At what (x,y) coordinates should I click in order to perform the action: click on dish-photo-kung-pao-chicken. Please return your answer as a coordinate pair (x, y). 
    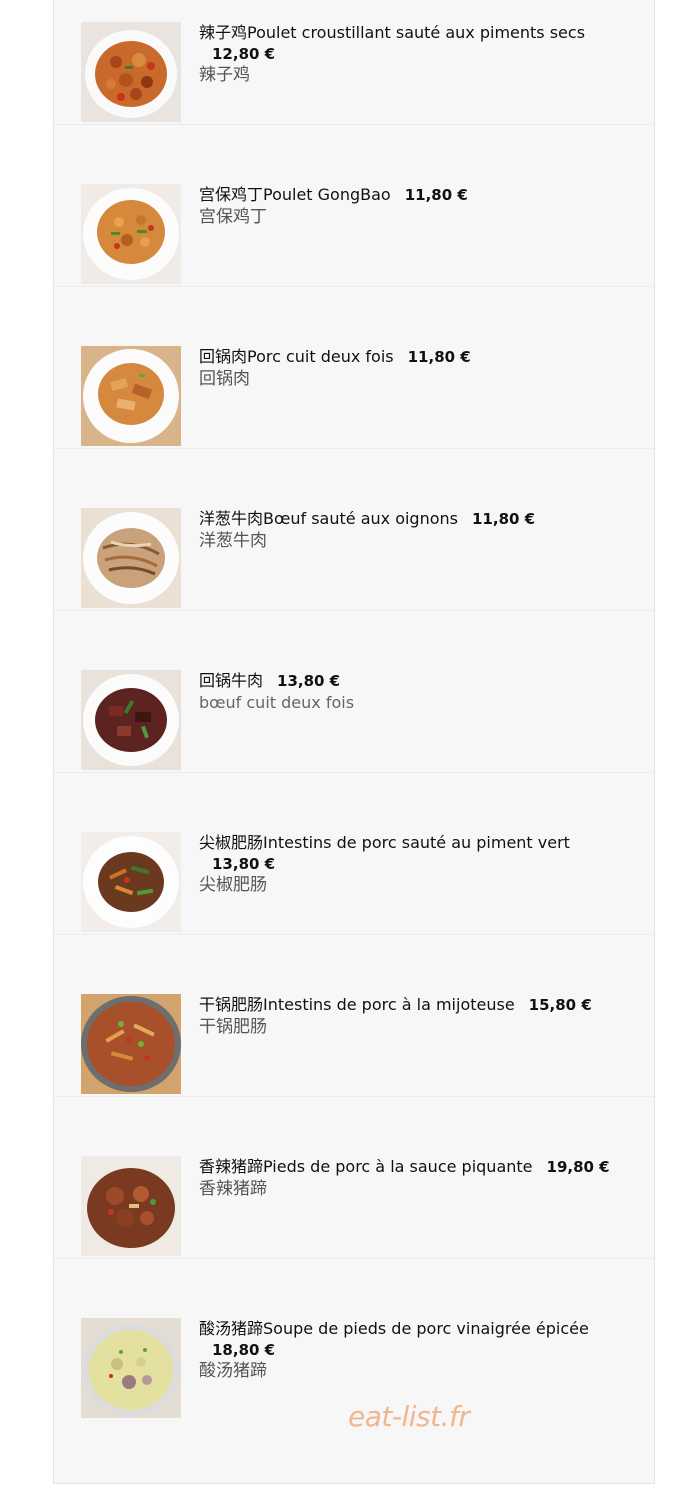
    Looking at the image, I should click on (131, 234).